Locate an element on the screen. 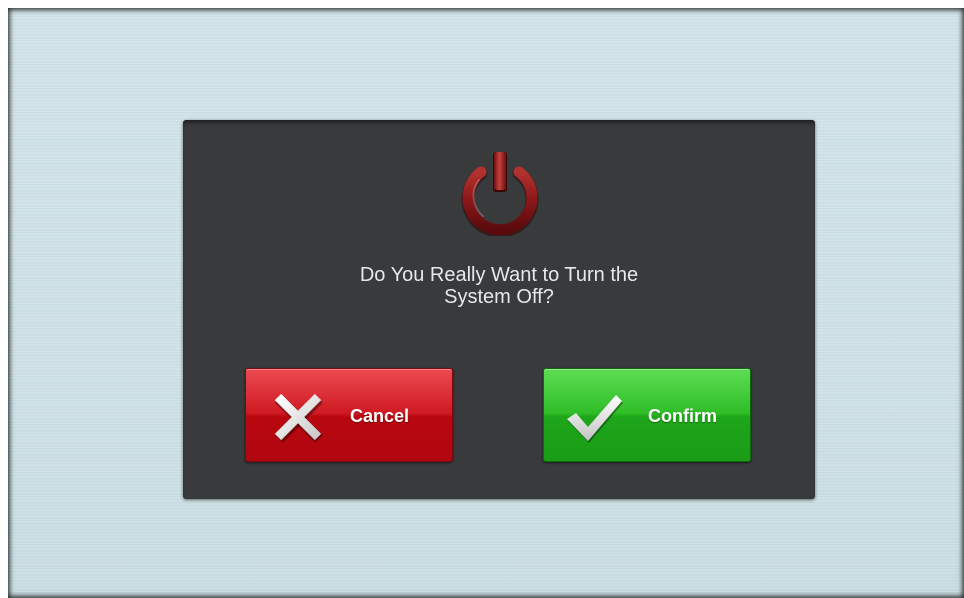  power-icon is located at coordinates (500, 194).